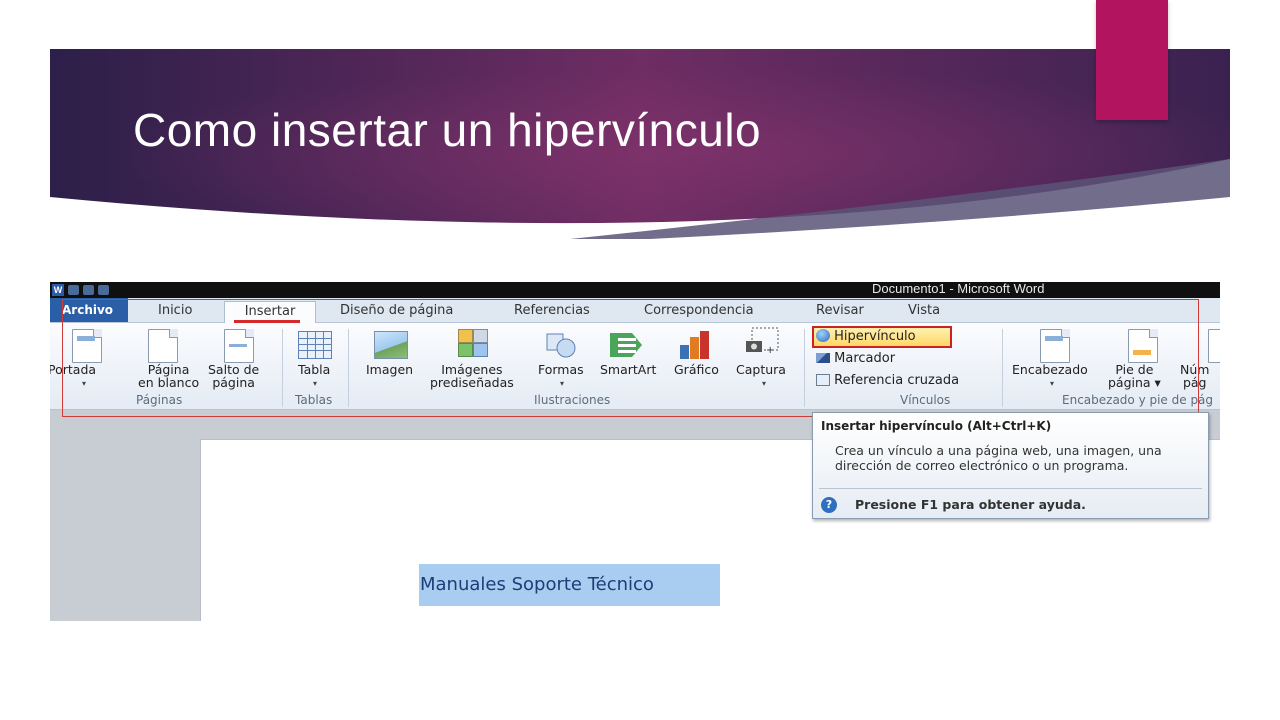  Describe the element at coordinates (396, 311) in the screenshot. I see `tab-page-design: Diseño de página` at that location.